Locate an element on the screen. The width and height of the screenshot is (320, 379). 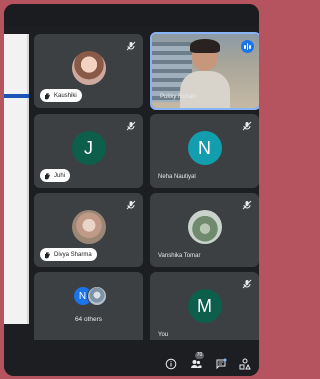
chat-icon is located at coordinates (221, 364).